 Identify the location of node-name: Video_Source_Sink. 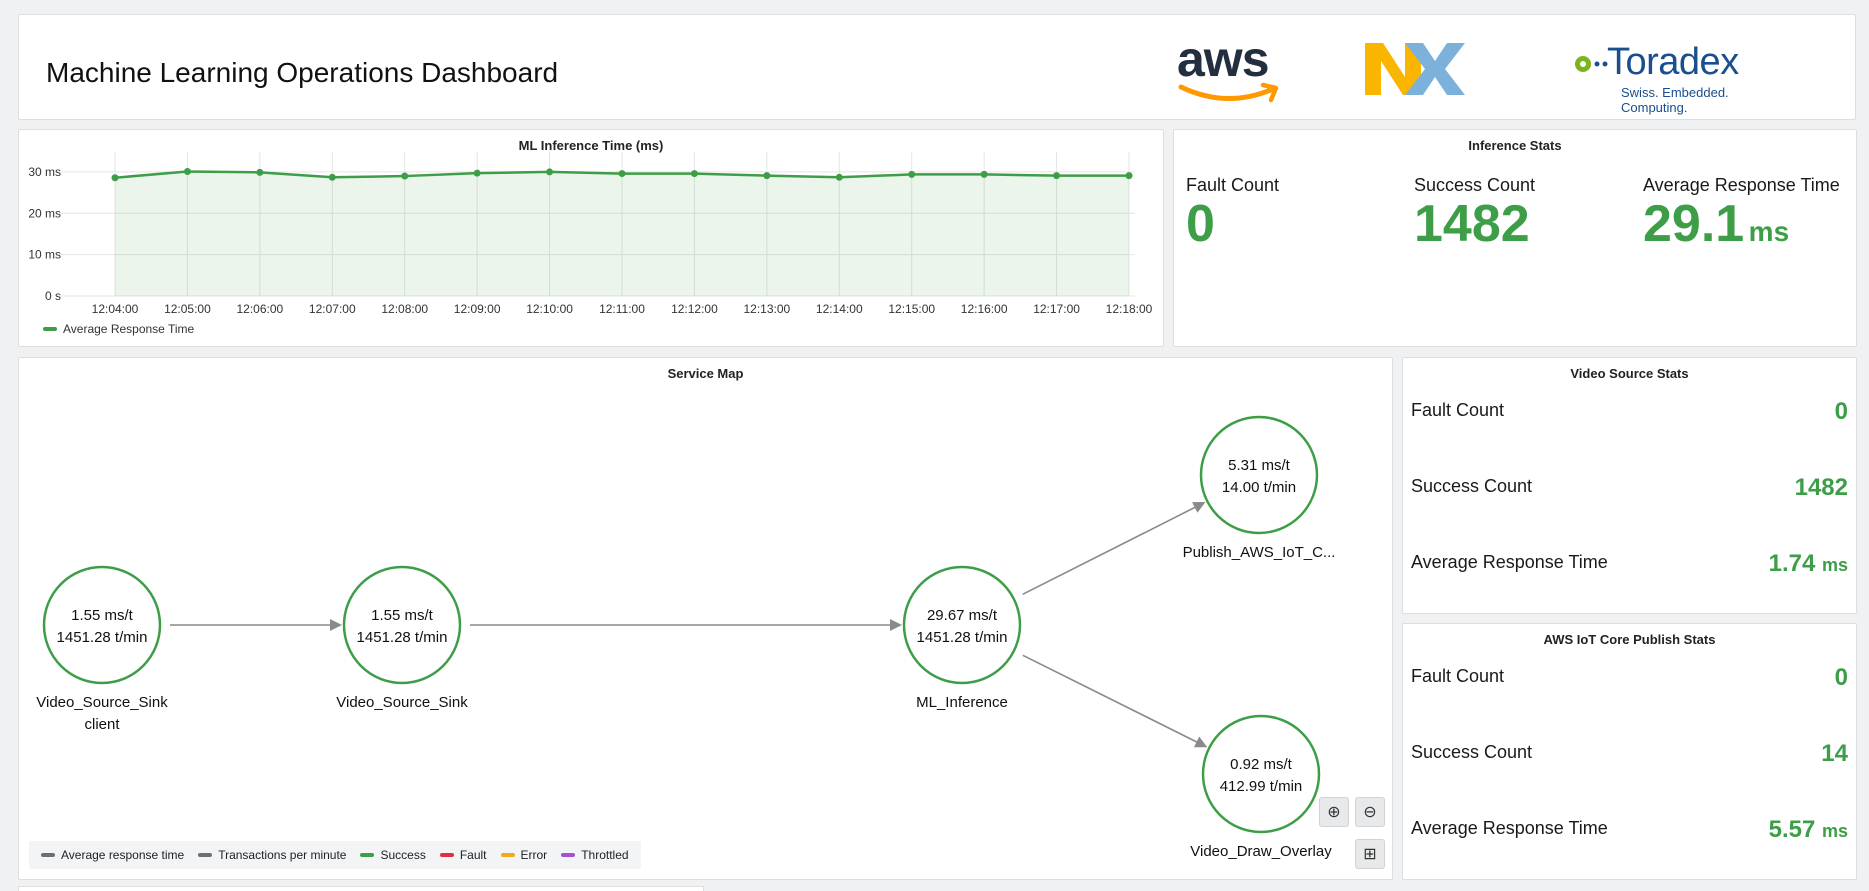
(102, 702).